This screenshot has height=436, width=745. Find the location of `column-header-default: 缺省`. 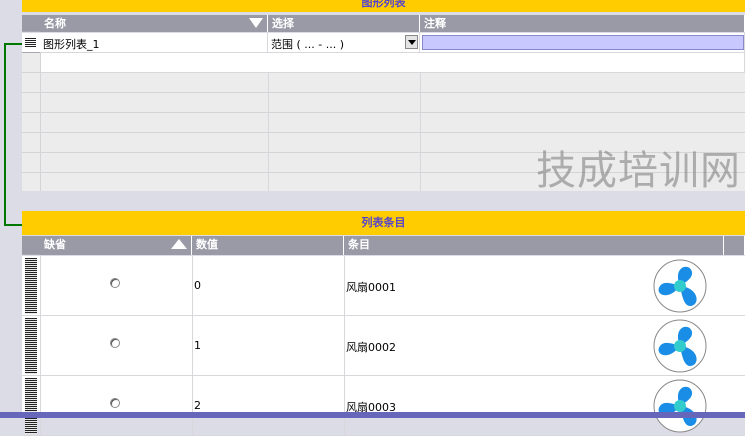

column-header-default: 缺省 is located at coordinates (116, 245).